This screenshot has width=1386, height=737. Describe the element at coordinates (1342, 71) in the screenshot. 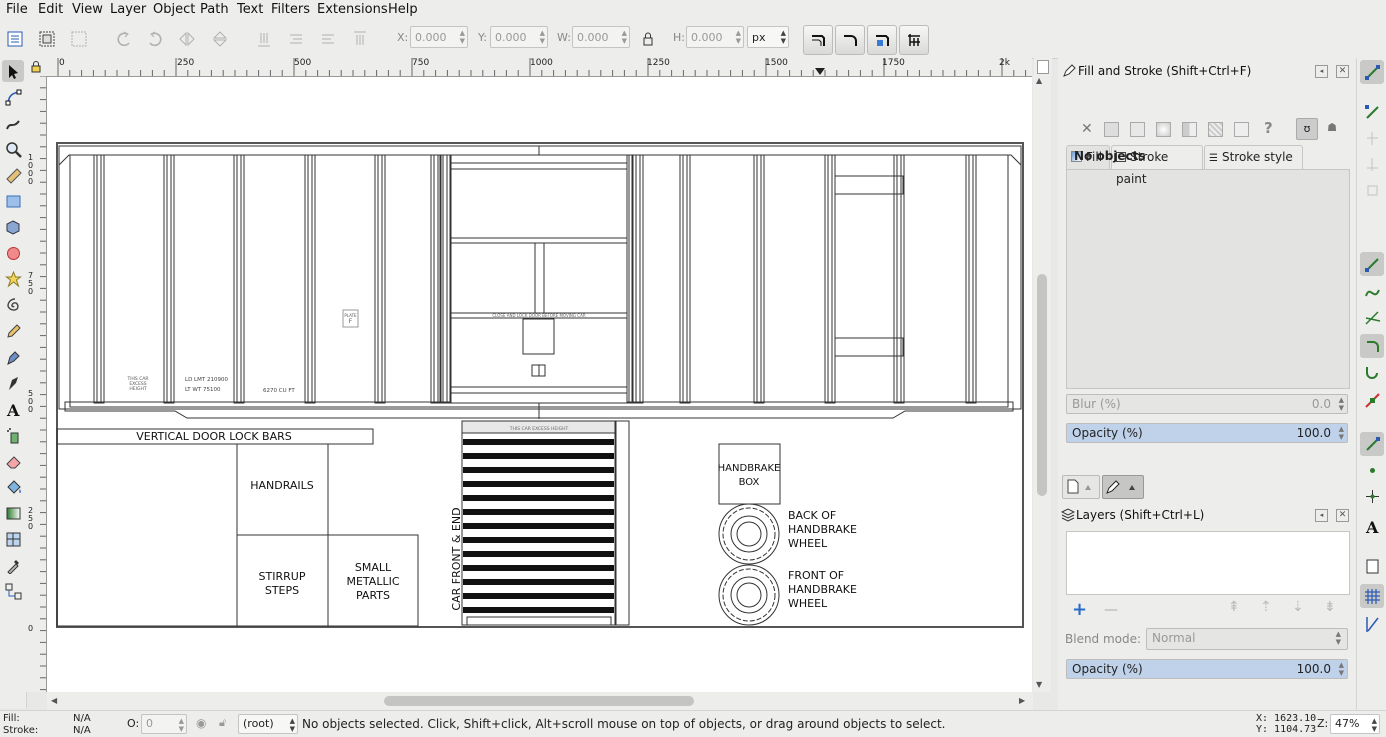

I see `panel-close-icon: ✕` at that location.